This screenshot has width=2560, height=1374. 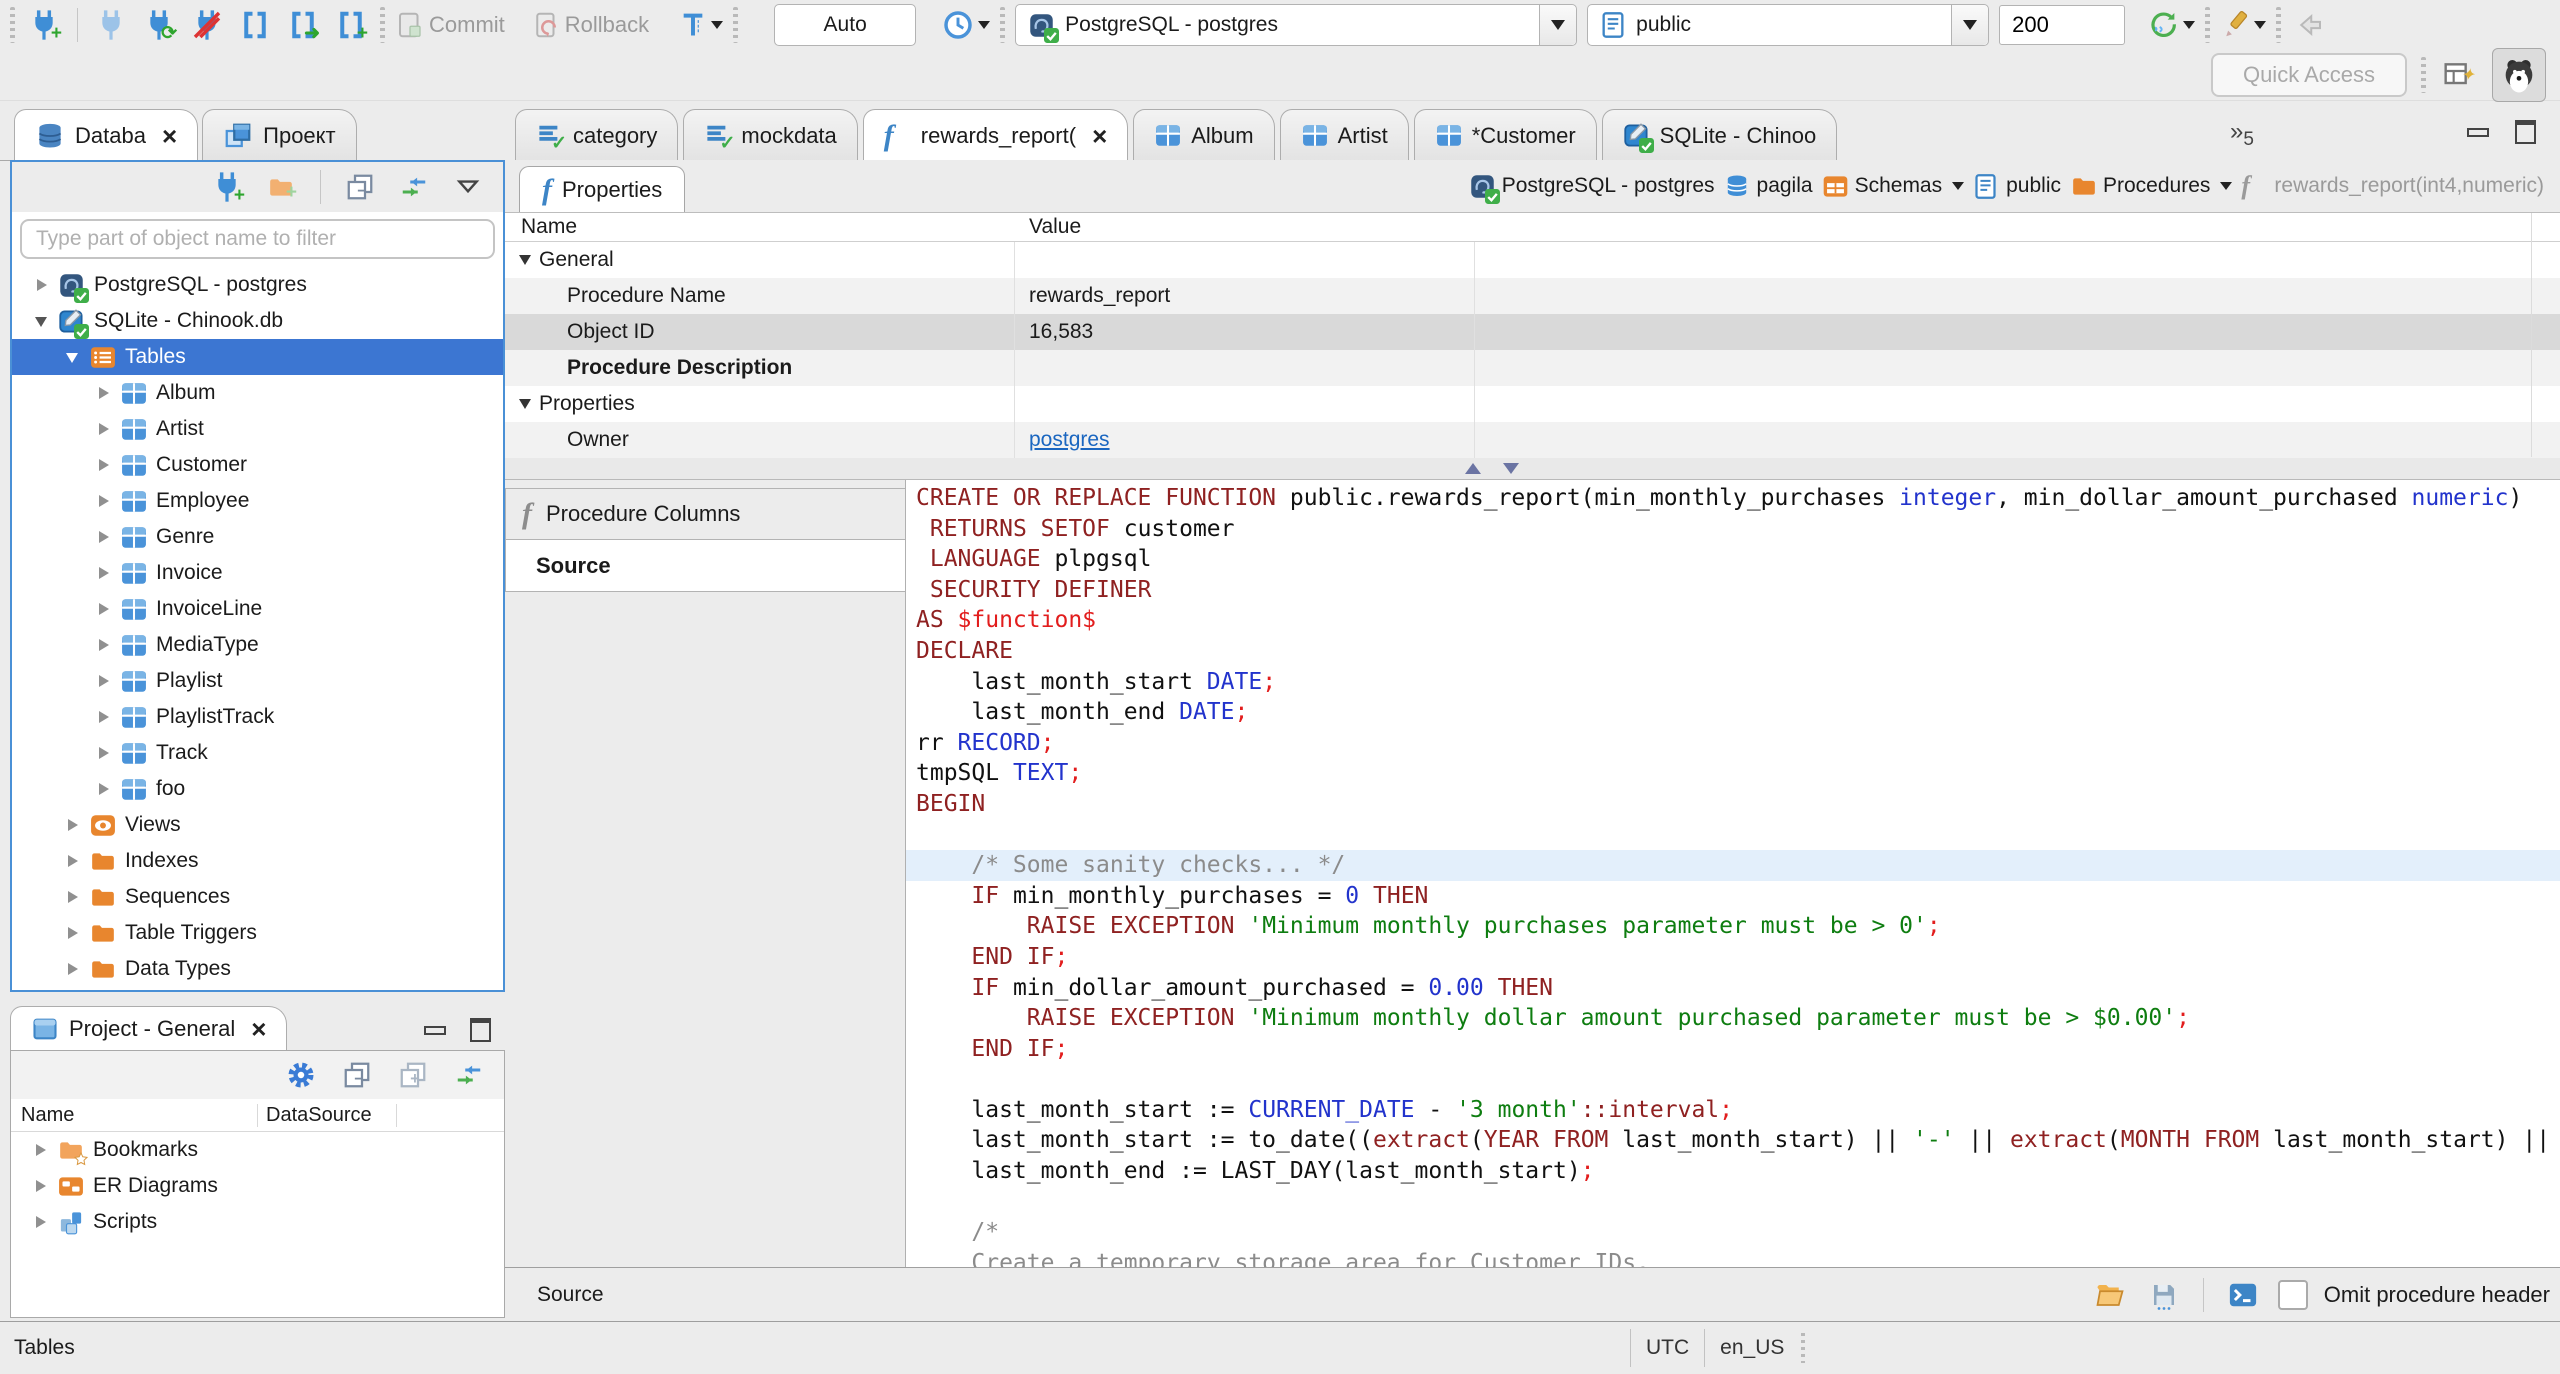 I want to click on tree-item-playlisttrack: PlaylistTrack, so click(x=257, y=717).